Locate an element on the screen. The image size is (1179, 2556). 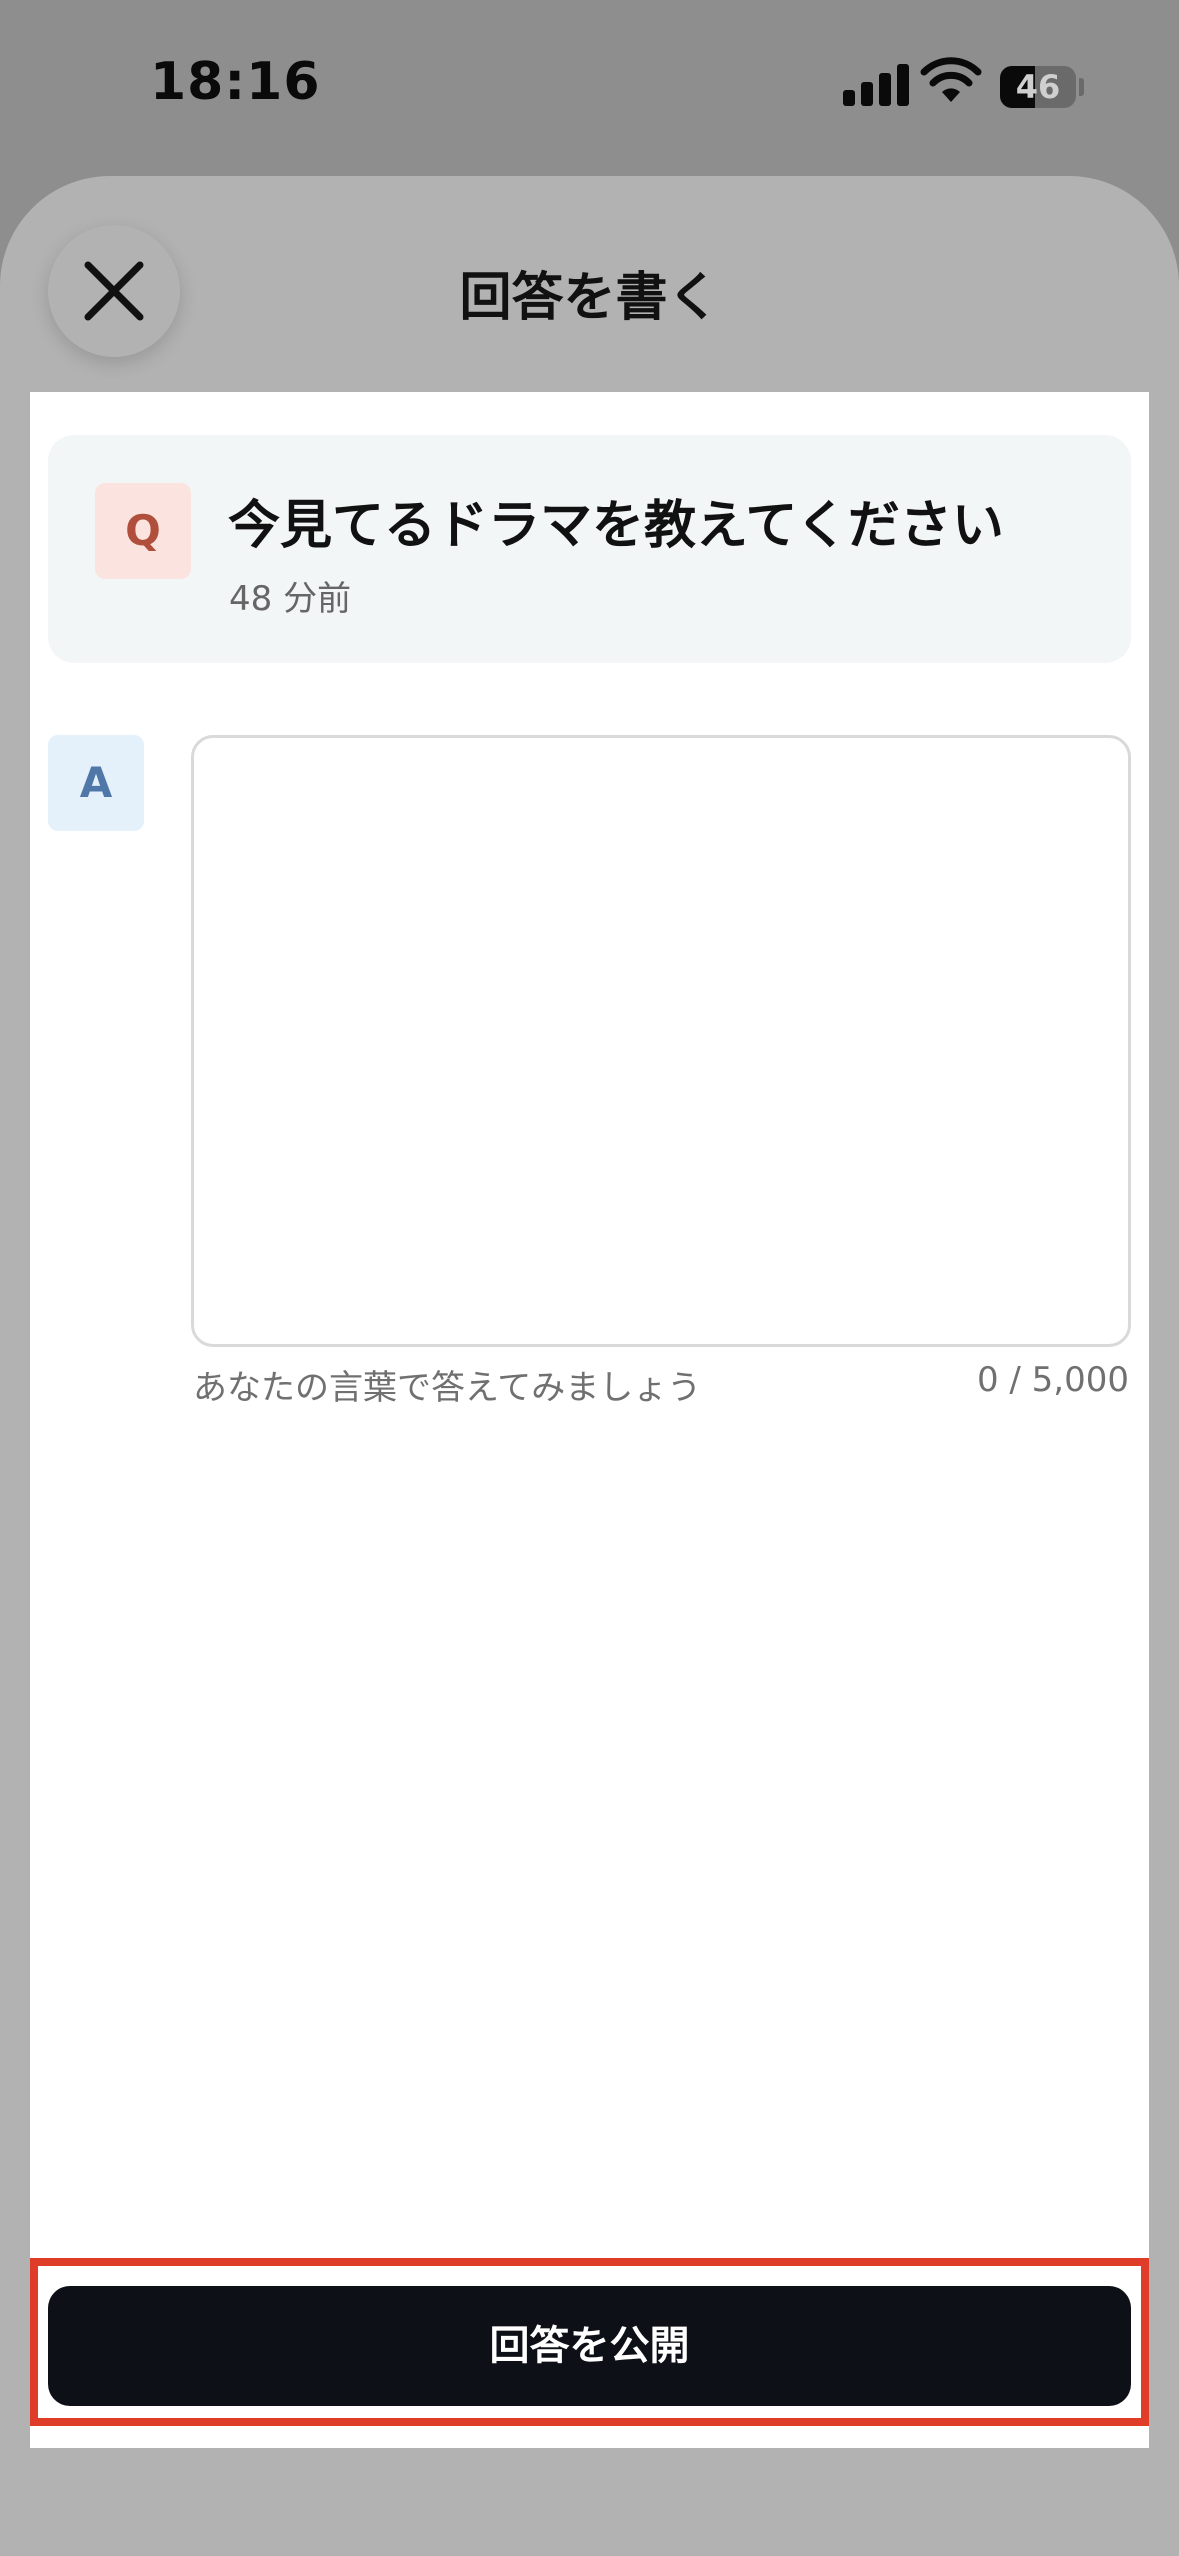
character-counter: 0 / 5,000 is located at coordinates (1052, 1380).